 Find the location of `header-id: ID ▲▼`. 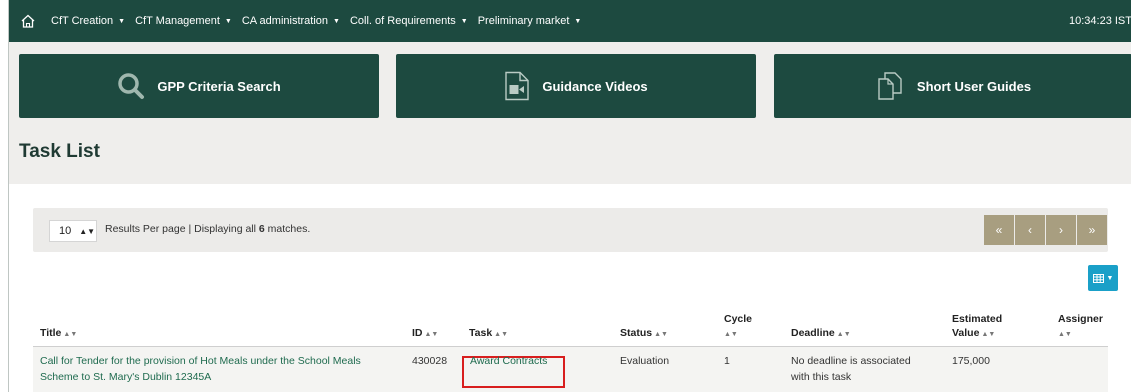

header-id: ID ▲▼ is located at coordinates (425, 334).